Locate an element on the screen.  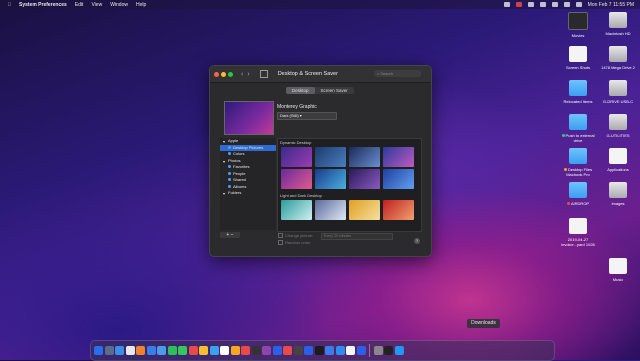
desktop-icon: Screen Shots is located at coordinates (578, 58).